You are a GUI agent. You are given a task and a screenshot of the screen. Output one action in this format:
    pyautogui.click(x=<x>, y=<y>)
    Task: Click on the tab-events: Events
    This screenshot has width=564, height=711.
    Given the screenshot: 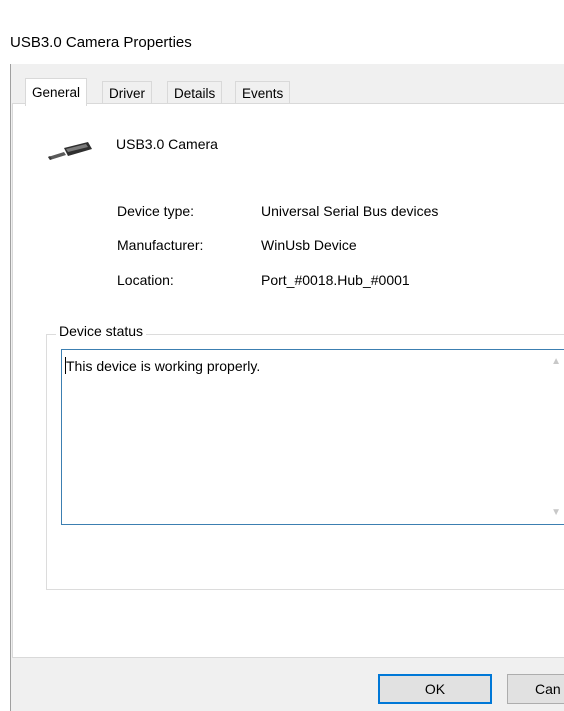 What is the action you would take?
    pyautogui.click(x=263, y=92)
    